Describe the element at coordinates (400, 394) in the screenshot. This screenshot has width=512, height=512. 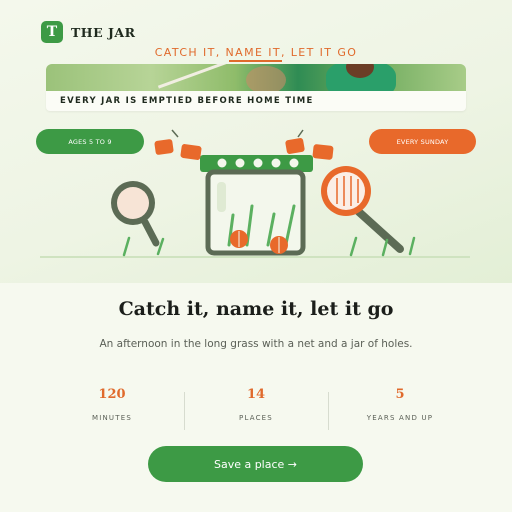
I see `stat-value: 5` at that location.